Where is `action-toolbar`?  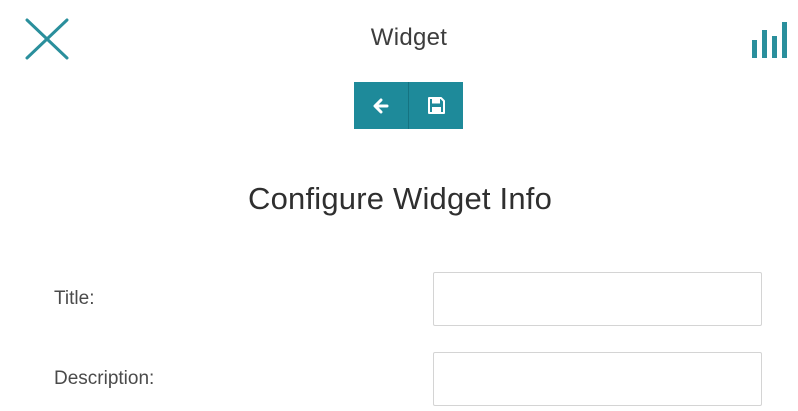
action-toolbar is located at coordinates (408, 105).